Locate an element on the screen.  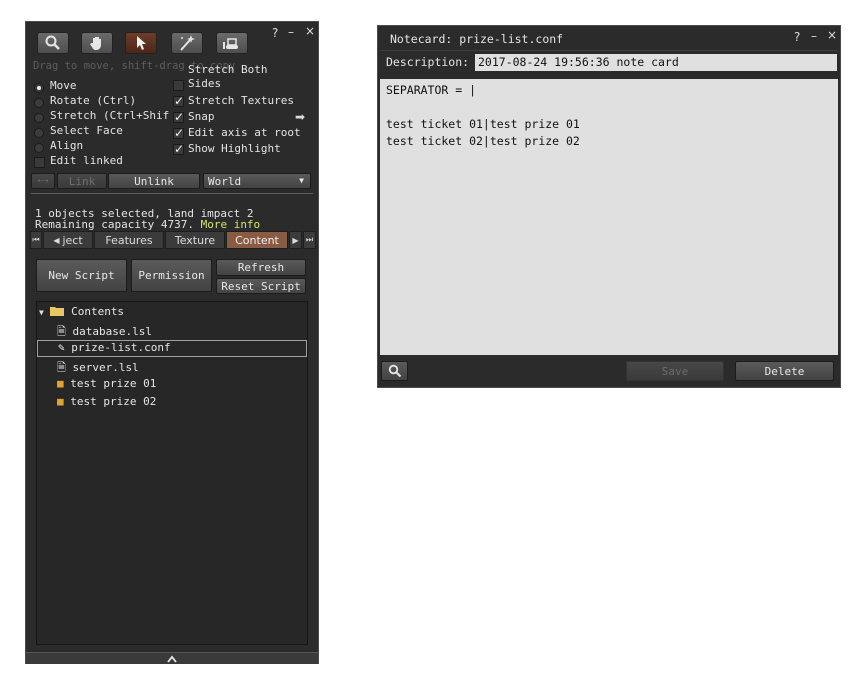
first-icon: ⏮ is located at coordinates (36, 239).